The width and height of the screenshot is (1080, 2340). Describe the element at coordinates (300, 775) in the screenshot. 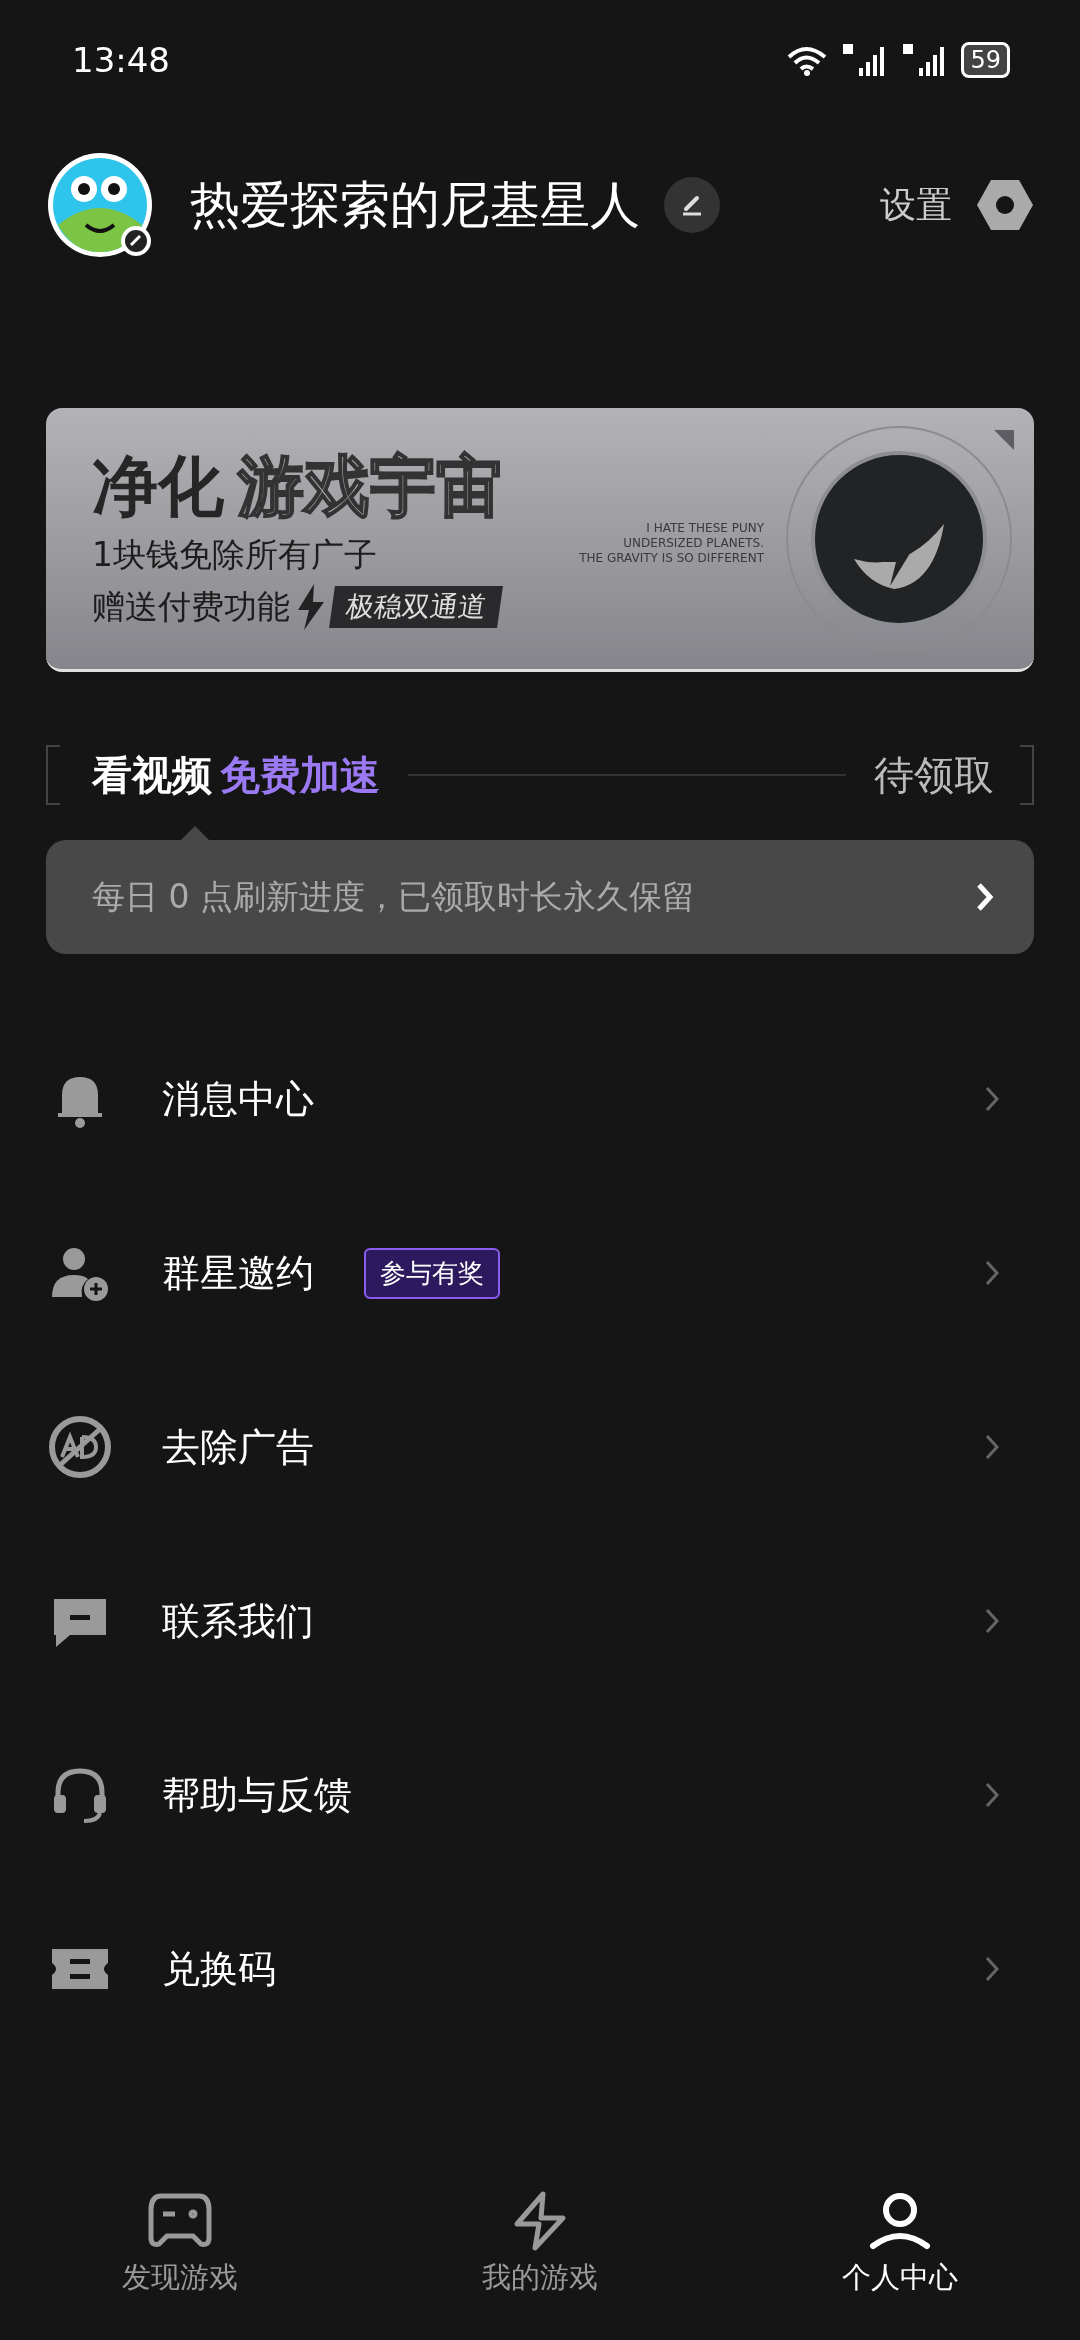

I see `video-boost-highlight: 免费加速` at that location.